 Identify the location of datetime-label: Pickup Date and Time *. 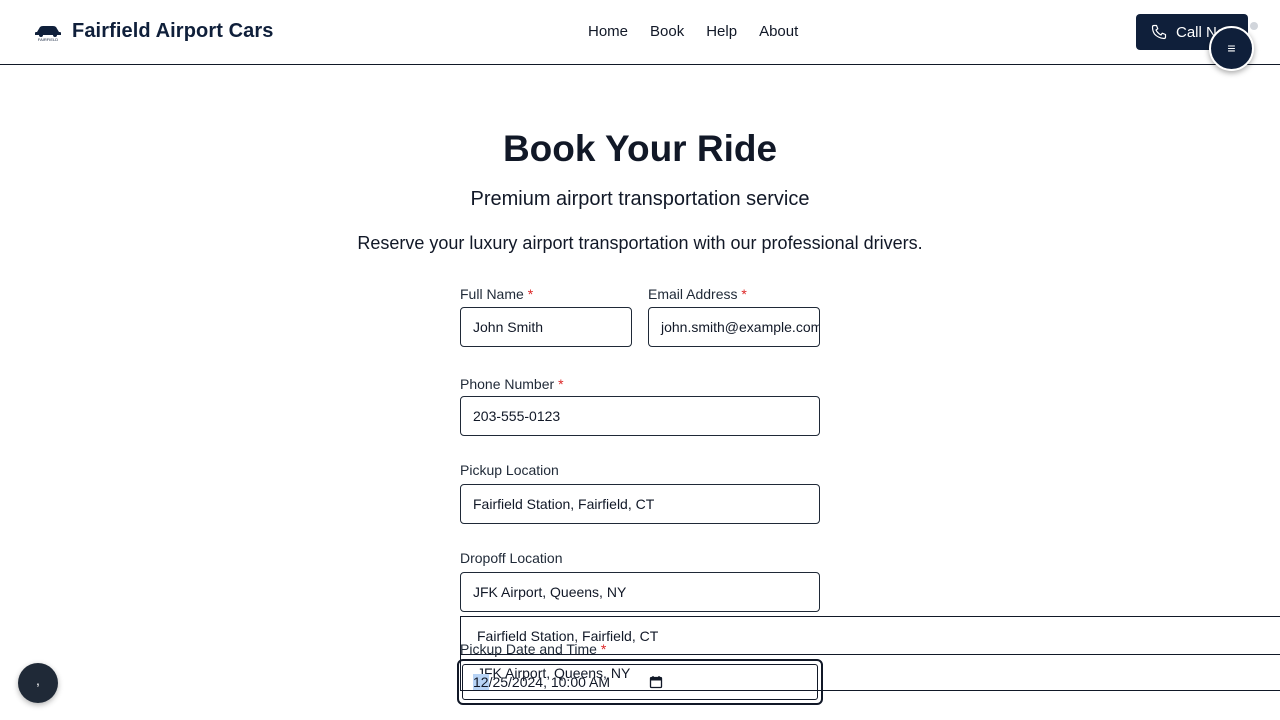
(533, 649).